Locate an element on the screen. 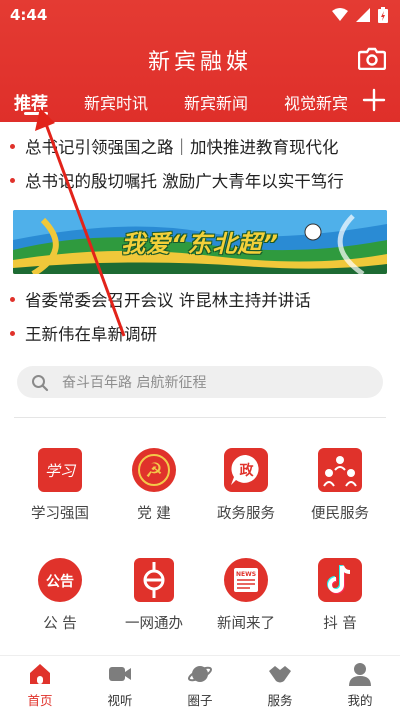 The height and width of the screenshot is (711, 400). tab-recommend: 推荐 is located at coordinates (31, 101).